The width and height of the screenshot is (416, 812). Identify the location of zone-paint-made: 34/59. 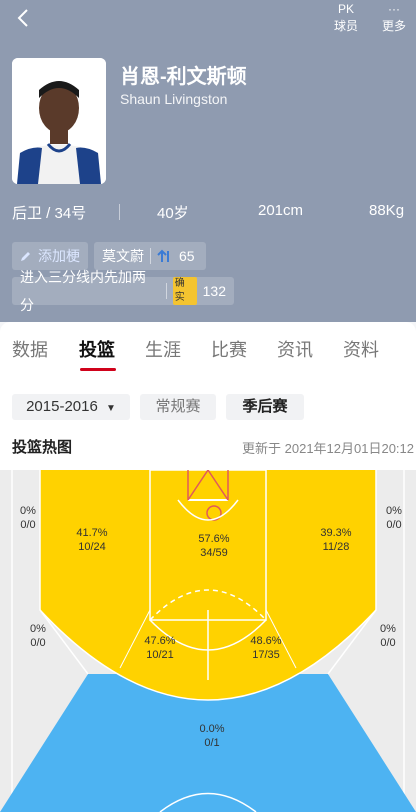
(214, 553).